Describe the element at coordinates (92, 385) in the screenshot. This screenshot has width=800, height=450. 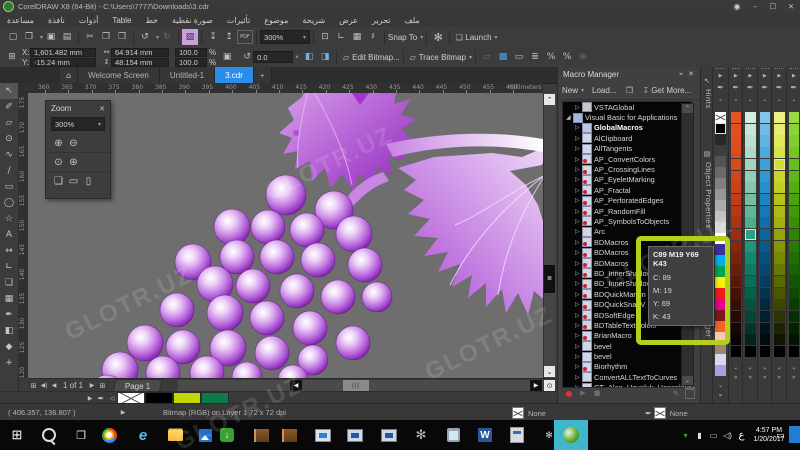
I see `next-page-icon: ▶` at that location.